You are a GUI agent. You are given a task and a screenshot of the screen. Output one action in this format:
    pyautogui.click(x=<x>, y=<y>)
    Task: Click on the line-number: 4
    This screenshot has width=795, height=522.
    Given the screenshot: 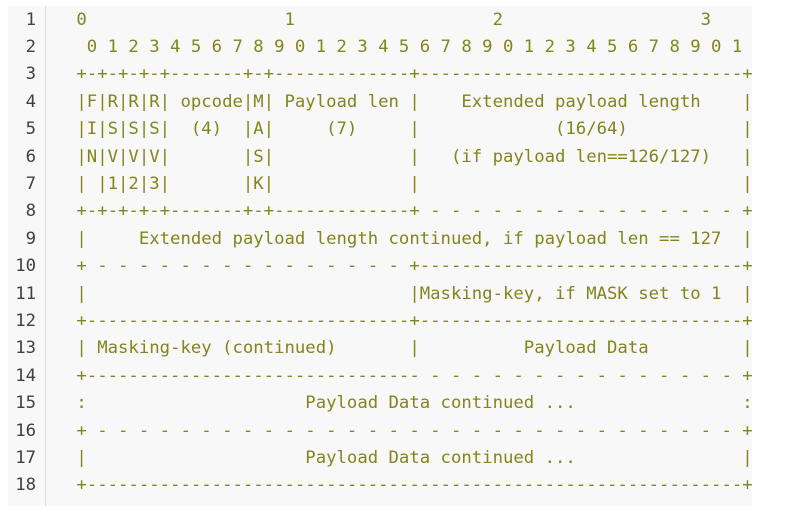 What is the action you would take?
    pyautogui.click(x=30, y=101)
    